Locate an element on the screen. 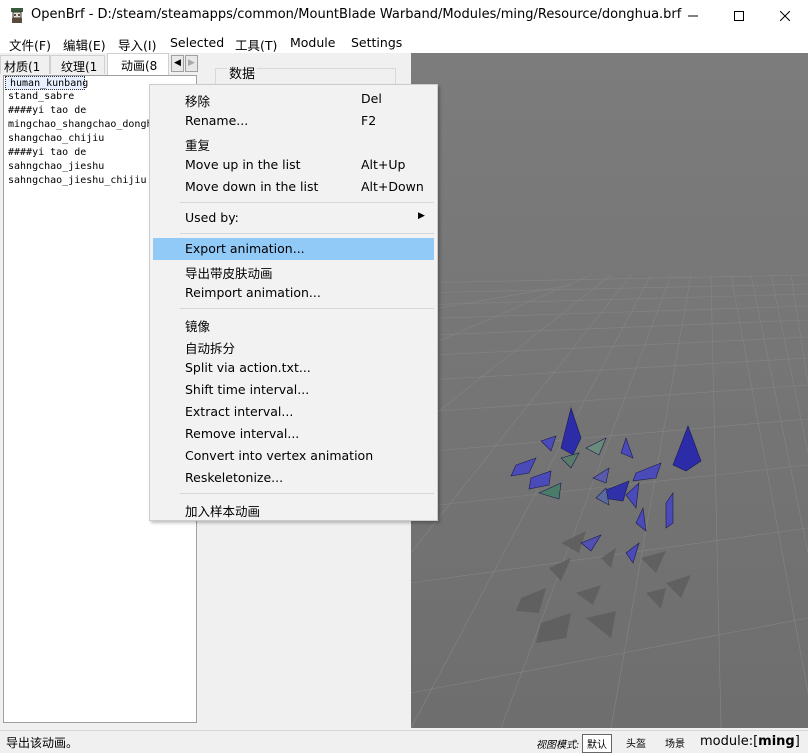 The height and width of the screenshot is (753, 808). ctx-add-sample-animation: 加入样本动画 is located at coordinates (293, 509).